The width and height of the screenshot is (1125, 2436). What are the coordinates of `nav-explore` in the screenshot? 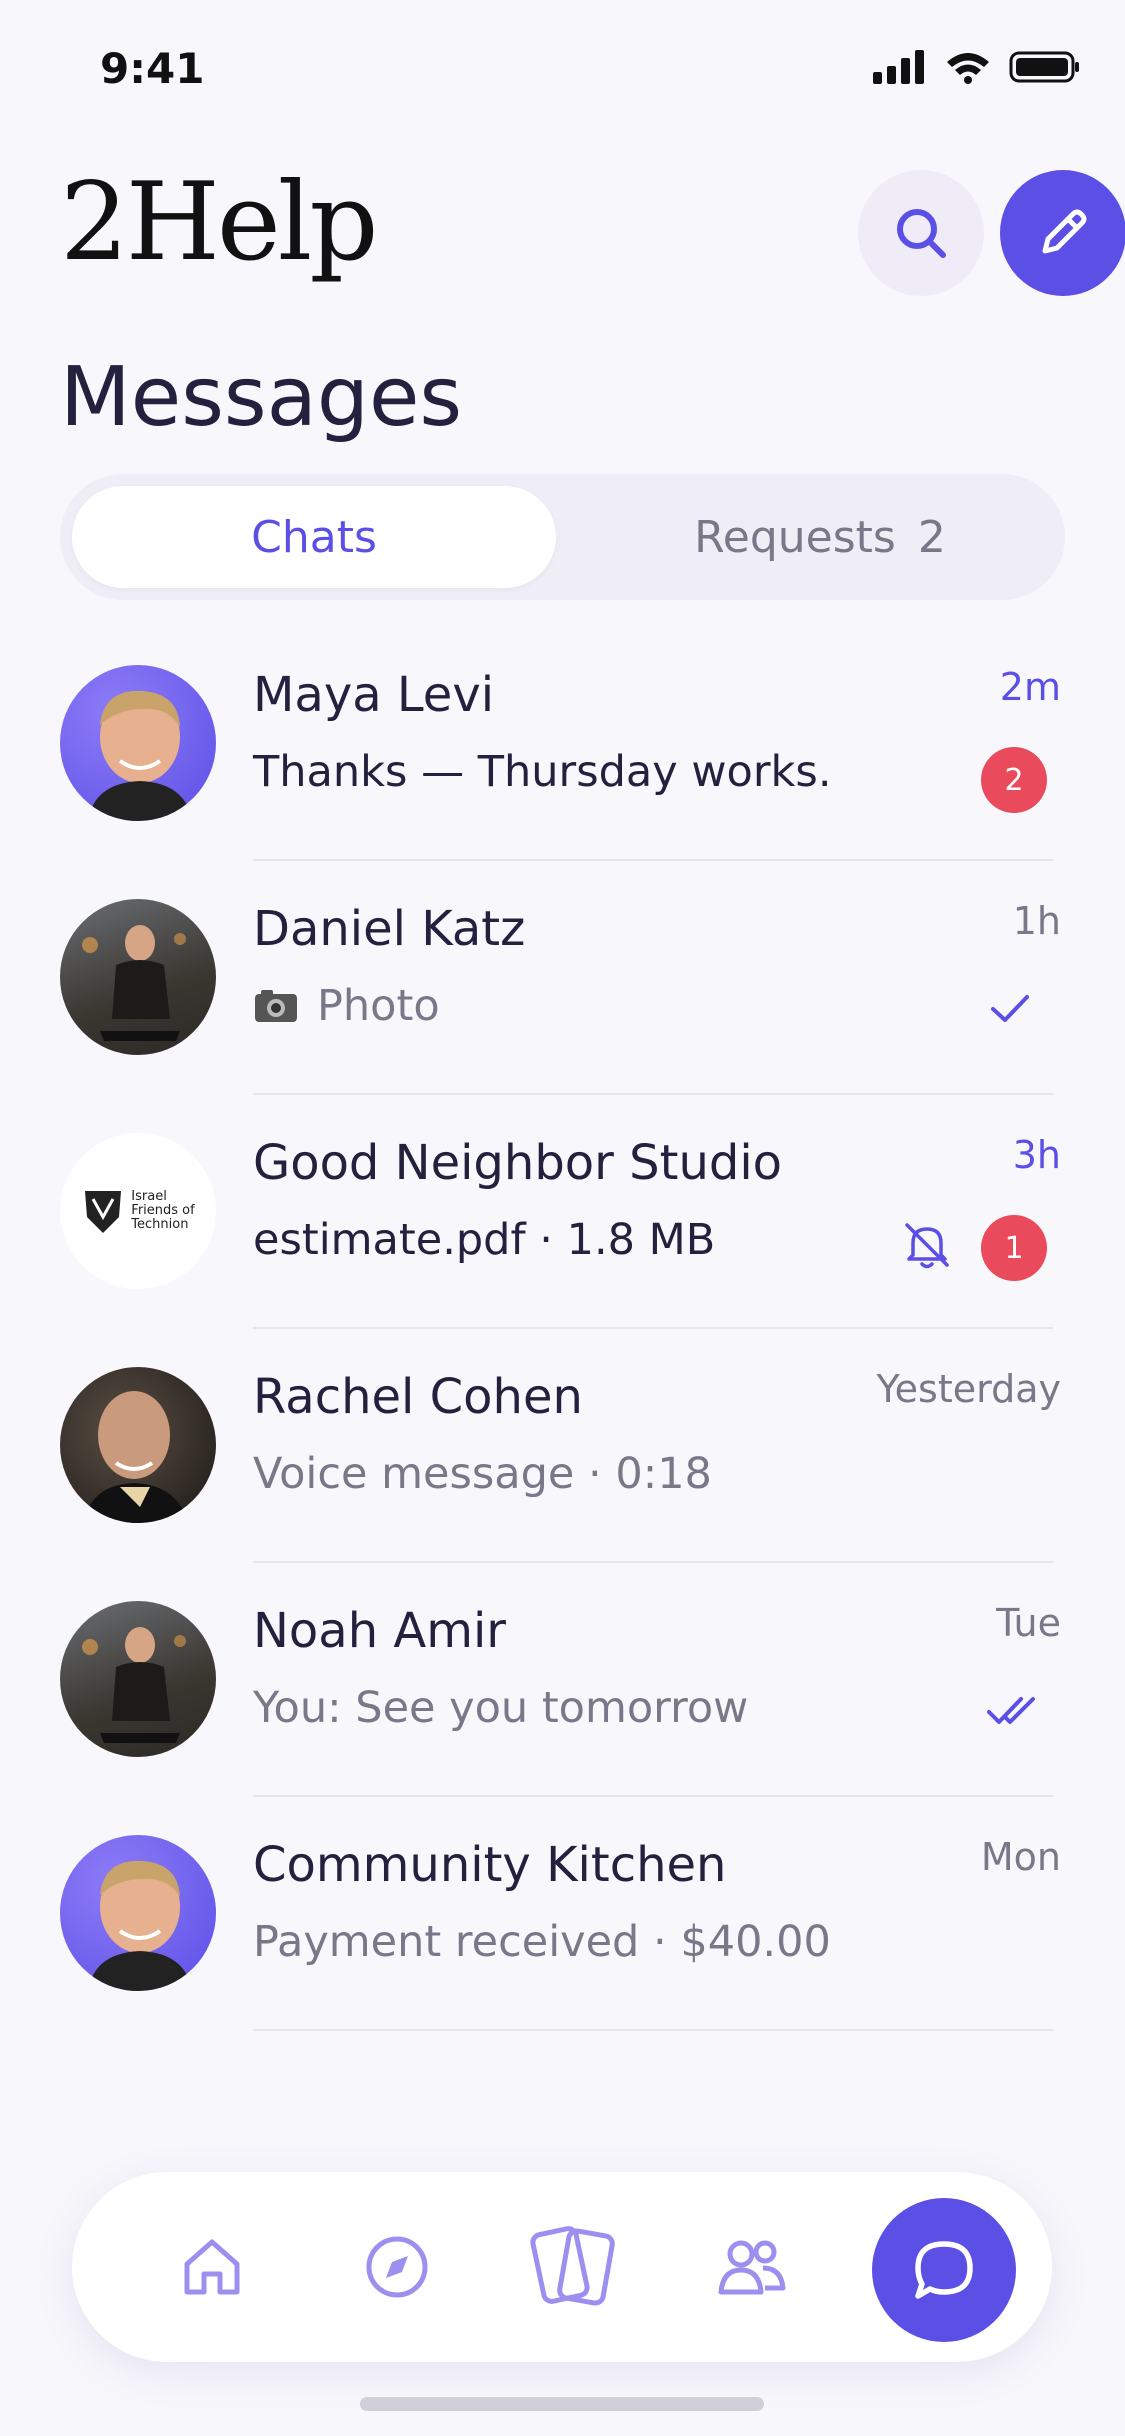 It's located at (397, 2267).